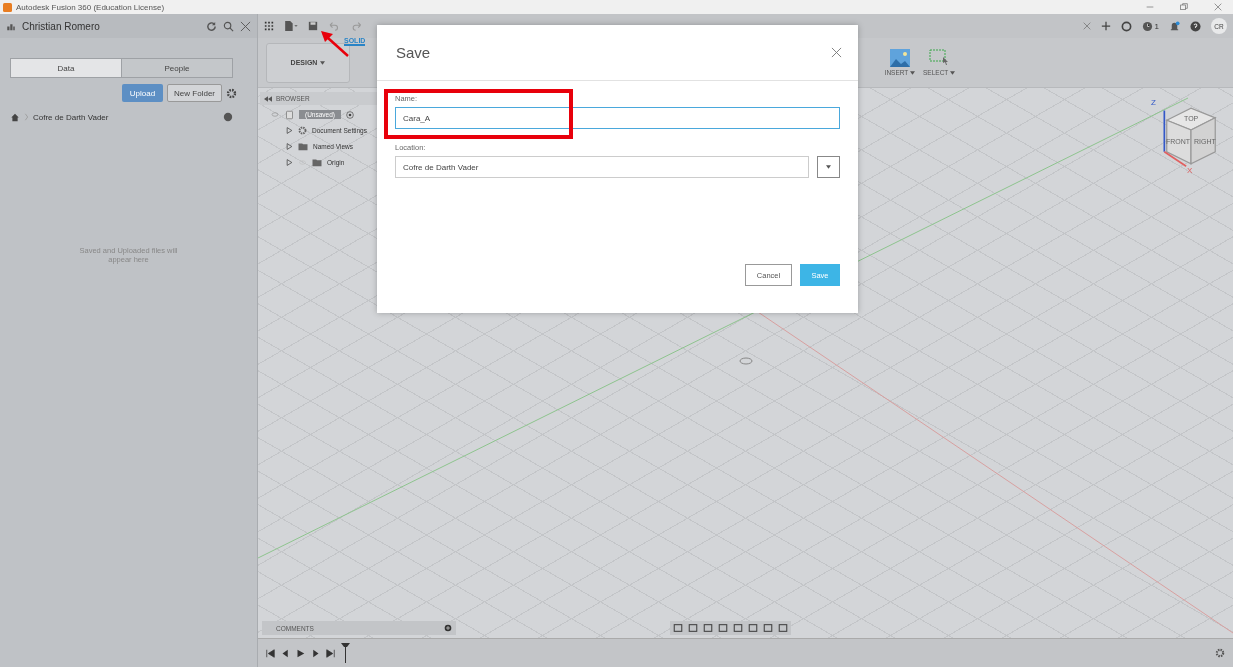 This screenshot has height=667, width=1233. What do you see at coordinates (7, 7) in the screenshot?
I see `app-logo-icon` at bounding box center [7, 7].